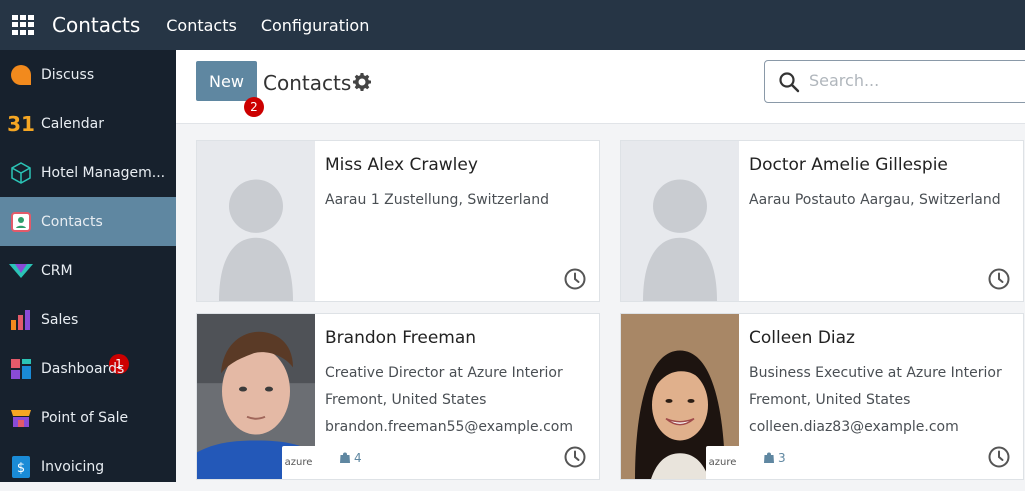 The width and height of the screenshot is (1025, 491). What do you see at coordinates (600, 87) in the screenshot?
I see `control-panel: New 2 Contacts` at bounding box center [600, 87].